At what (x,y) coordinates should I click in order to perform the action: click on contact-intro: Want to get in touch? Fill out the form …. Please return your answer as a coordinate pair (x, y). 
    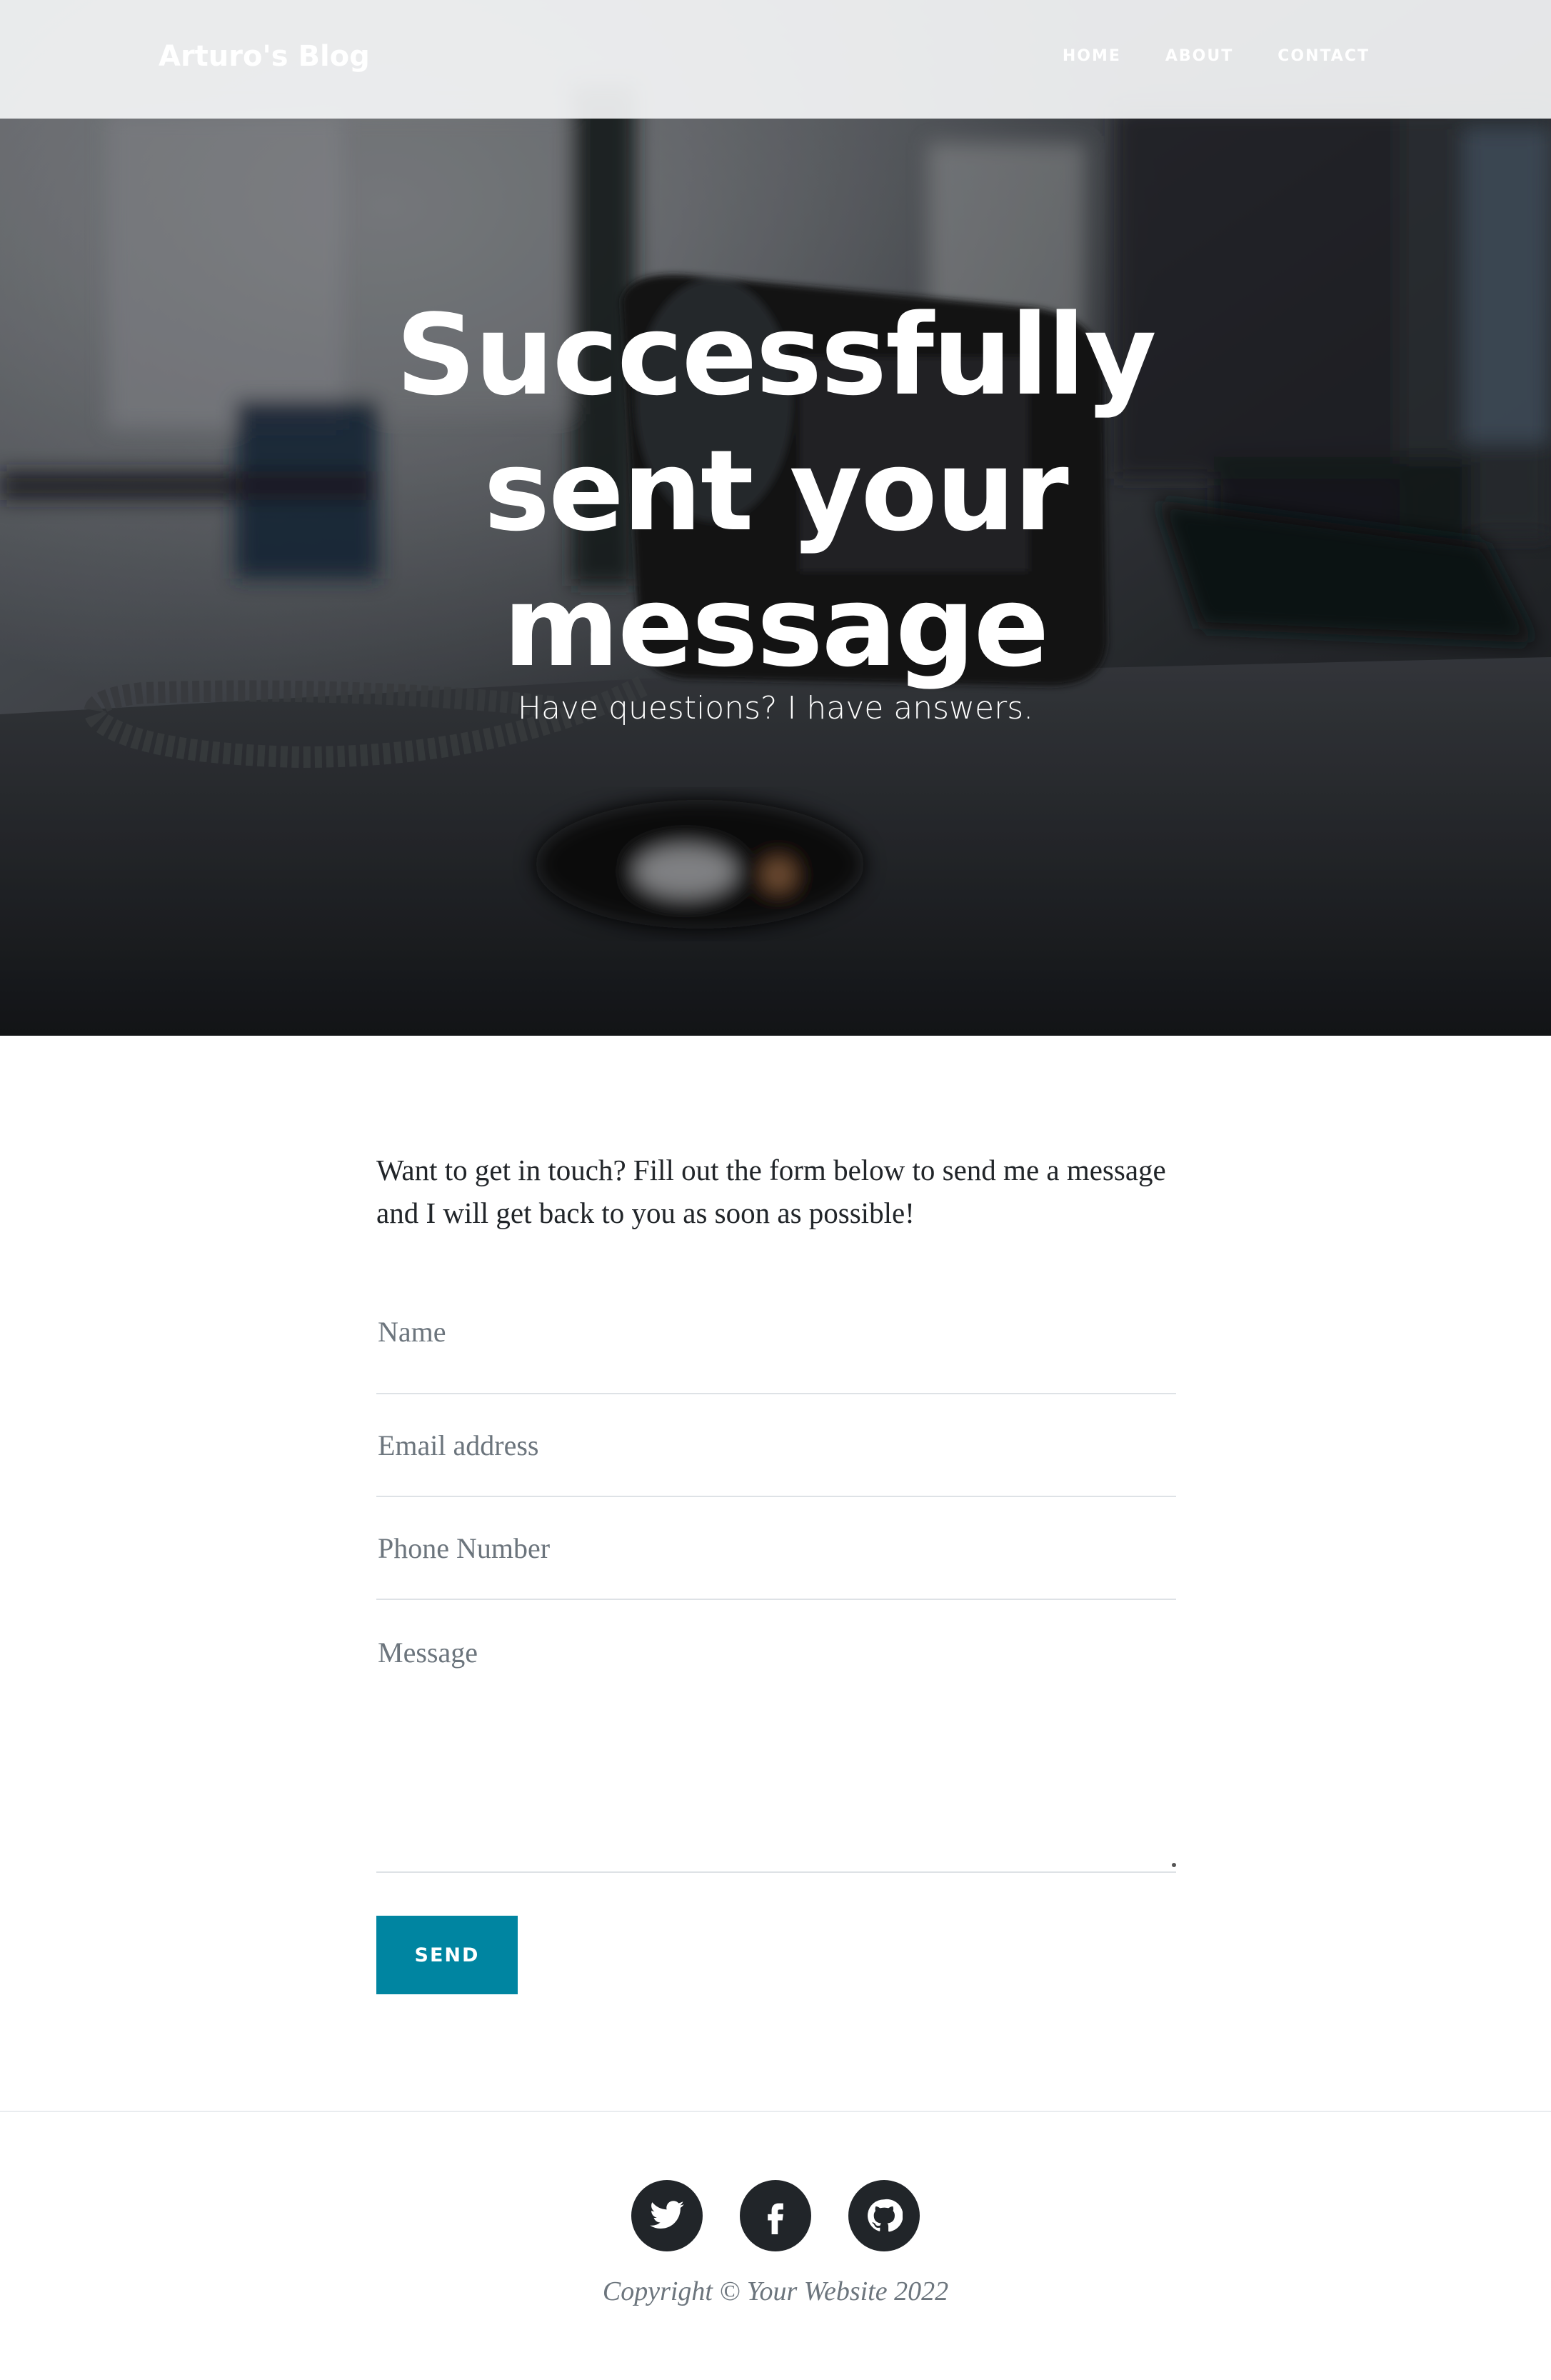
    Looking at the image, I should click on (771, 1191).